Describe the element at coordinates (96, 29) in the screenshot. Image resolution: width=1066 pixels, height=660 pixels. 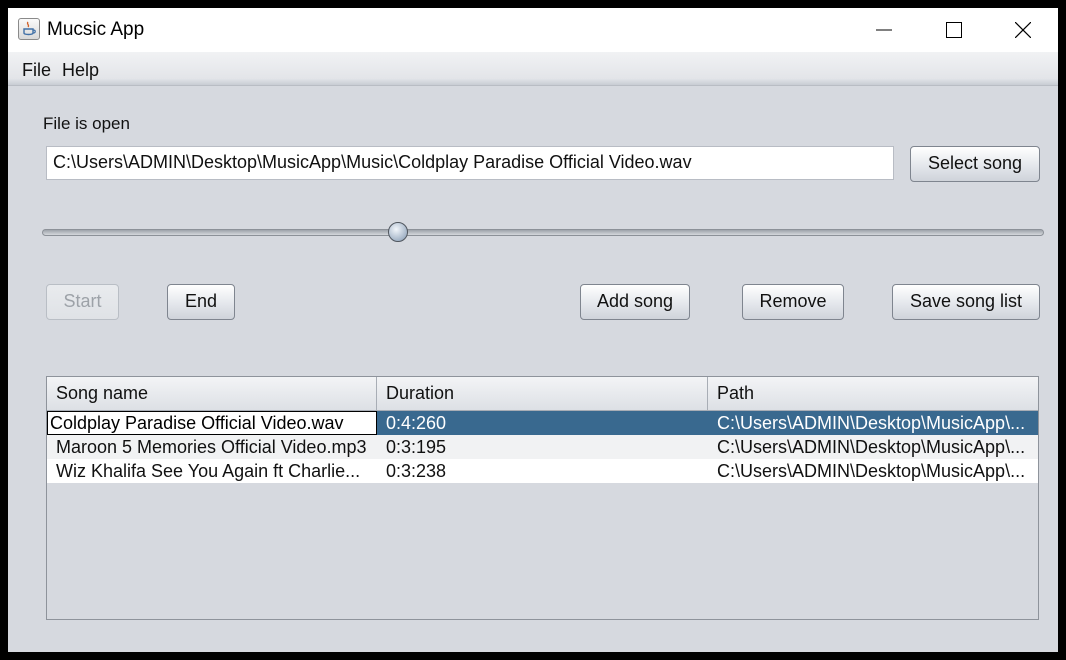
I see `window-title: Mucsic App` at that location.